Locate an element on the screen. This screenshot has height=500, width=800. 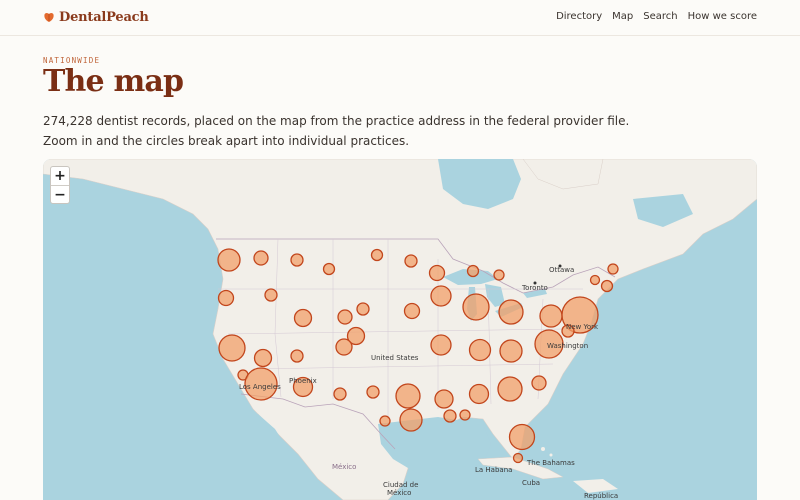
zoom-out-button: − is located at coordinates (60, 194).